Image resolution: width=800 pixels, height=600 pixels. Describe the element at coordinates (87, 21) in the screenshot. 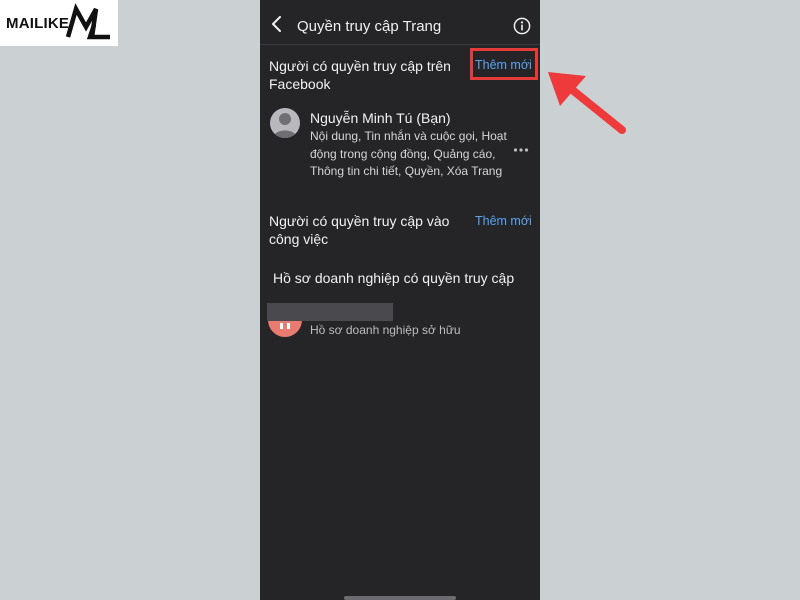

I see `ml-monogram-icon` at that location.